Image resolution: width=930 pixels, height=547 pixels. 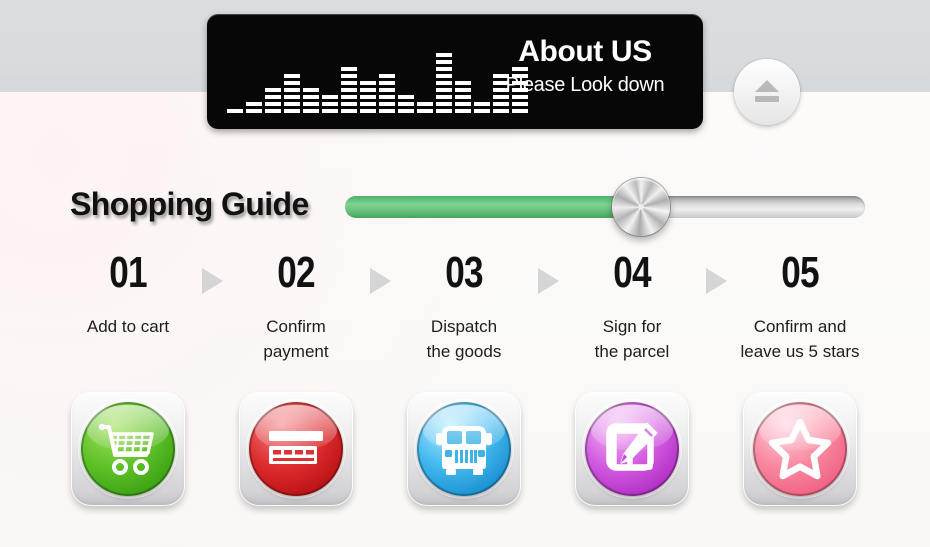 What do you see at coordinates (632, 339) in the screenshot?
I see `step-label: Sign for the parcel` at bounding box center [632, 339].